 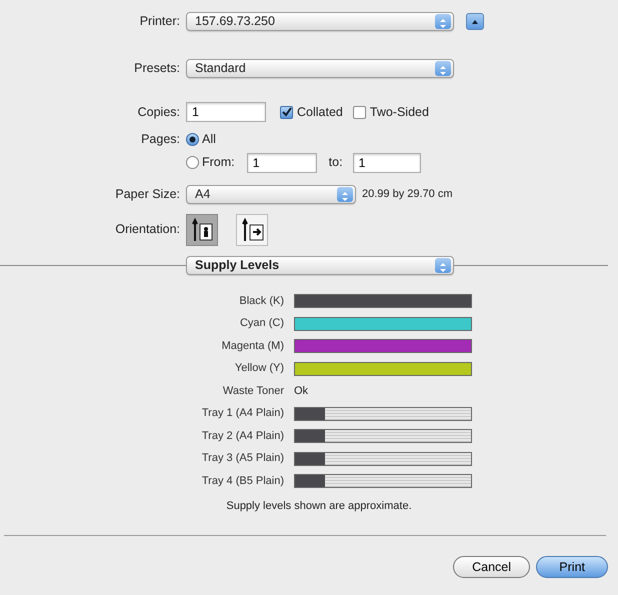 I want to click on field-label: Copies:, so click(x=158, y=112).